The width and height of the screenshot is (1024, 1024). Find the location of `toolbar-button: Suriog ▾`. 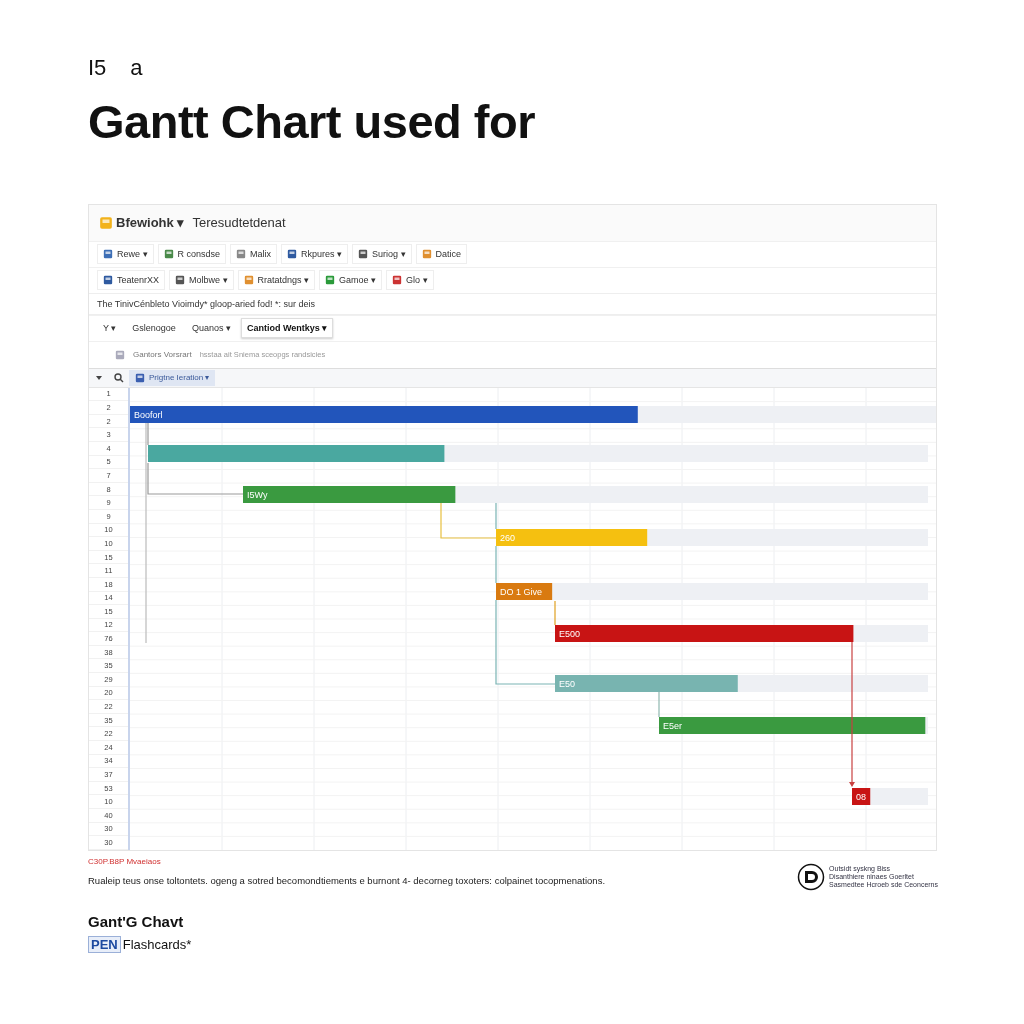

toolbar-button: Suriog ▾ is located at coordinates (382, 254).